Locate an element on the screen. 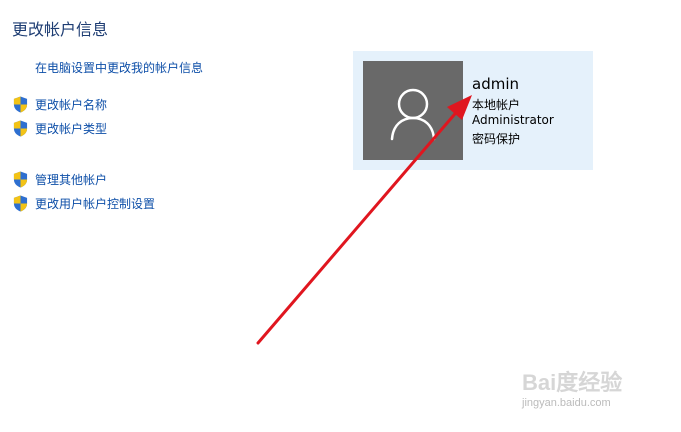  task-label: 更改用户帐户控制设置 is located at coordinates (95, 203).